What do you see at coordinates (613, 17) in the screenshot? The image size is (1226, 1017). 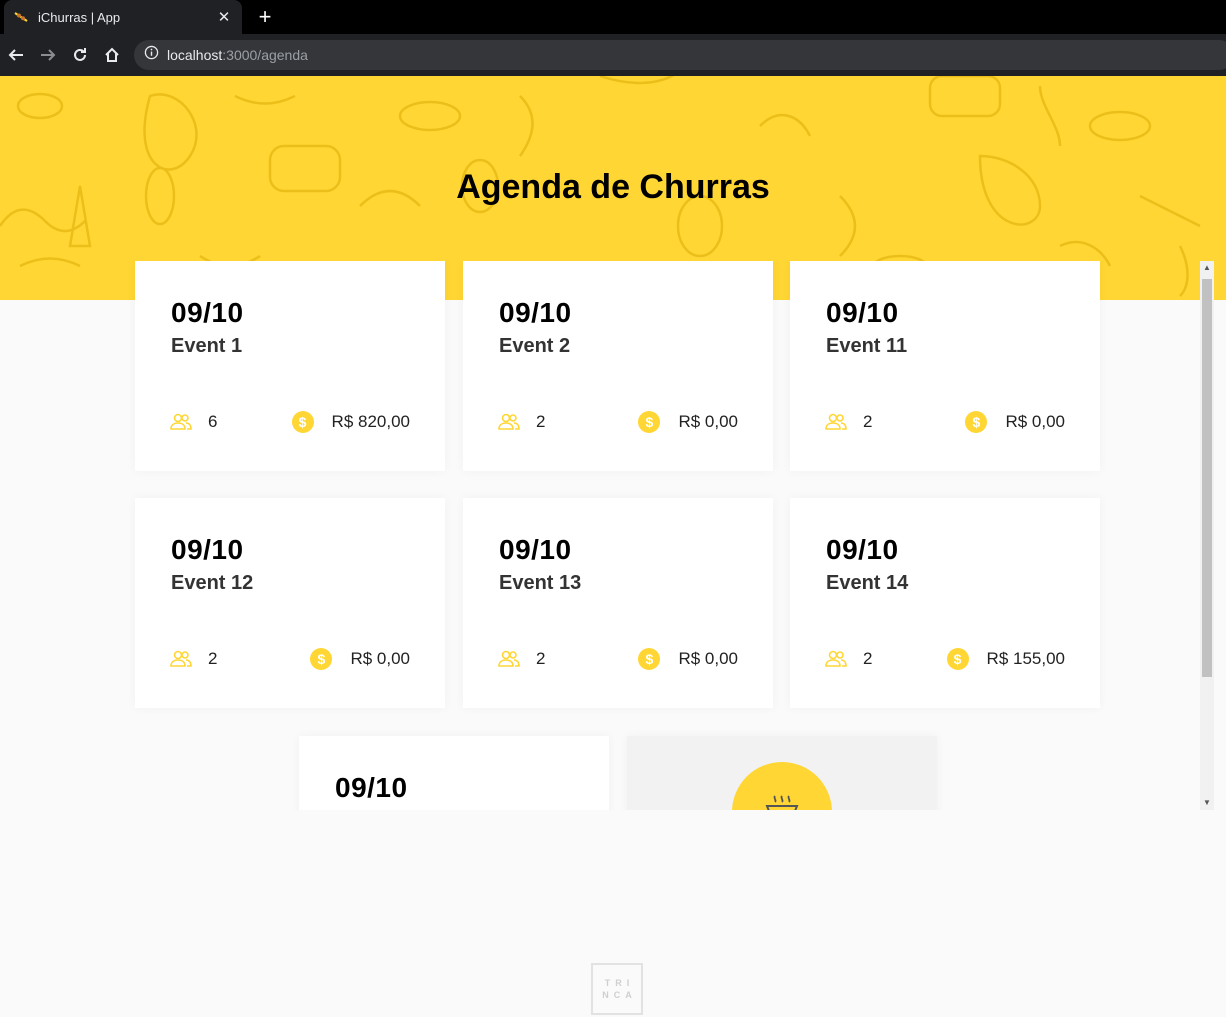 I see `browser-tabbar: iChurras | App ✕ +` at bounding box center [613, 17].